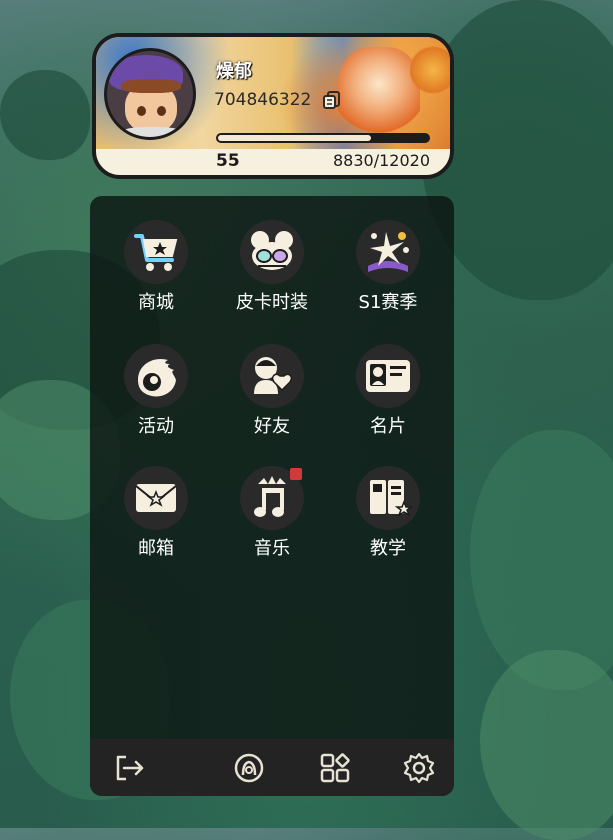 This screenshot has width=613, height=840. Describe the element at coordinates (379, 93) in the screenshot. I see `banner-character-art` at that location.